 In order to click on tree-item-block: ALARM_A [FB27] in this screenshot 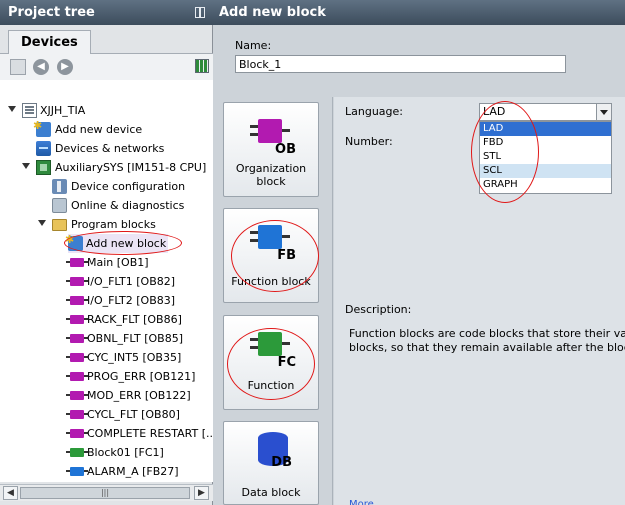, I will do `click(138, 471)`.